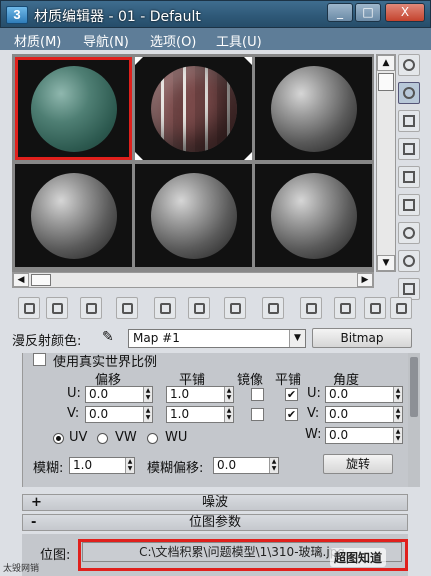 The width and height of the screenshot is (431, 576). What do you see at coordinates (239, 40) in the screenshot?
I see `menu-tools: 工具(U)` at bounding box center [239, 40].